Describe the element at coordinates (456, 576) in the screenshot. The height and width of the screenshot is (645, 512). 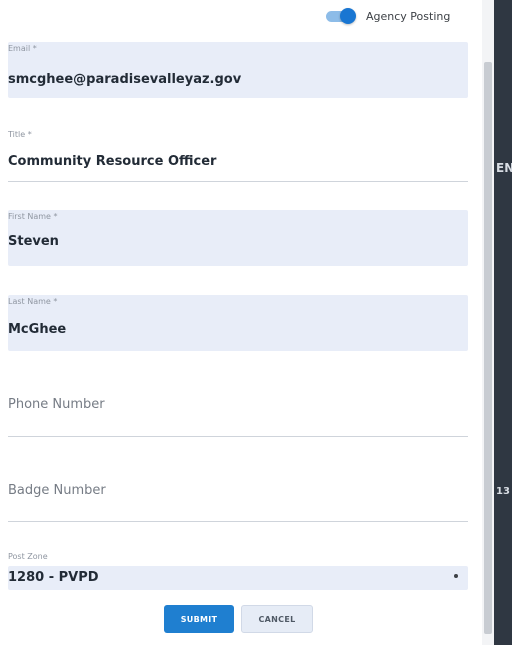
I see `dropdown-indicator-icon` at that location.